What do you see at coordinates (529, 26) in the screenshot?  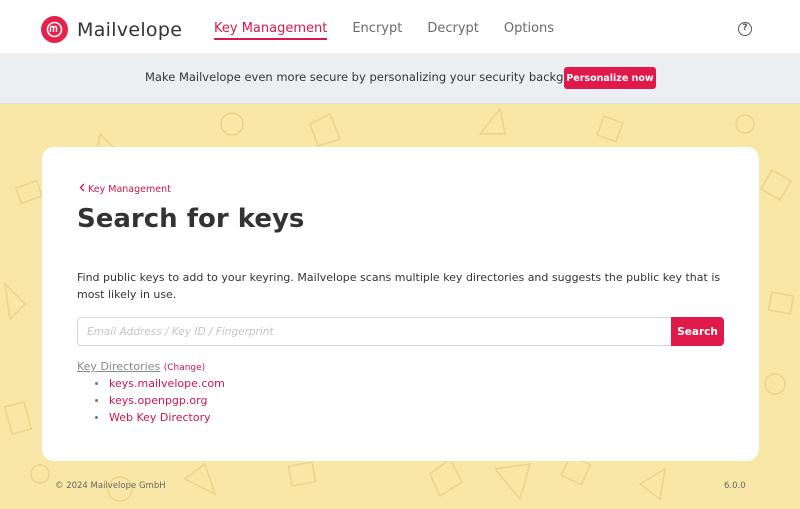 I see `nav-options: Options` at bounding box center [529, 26].